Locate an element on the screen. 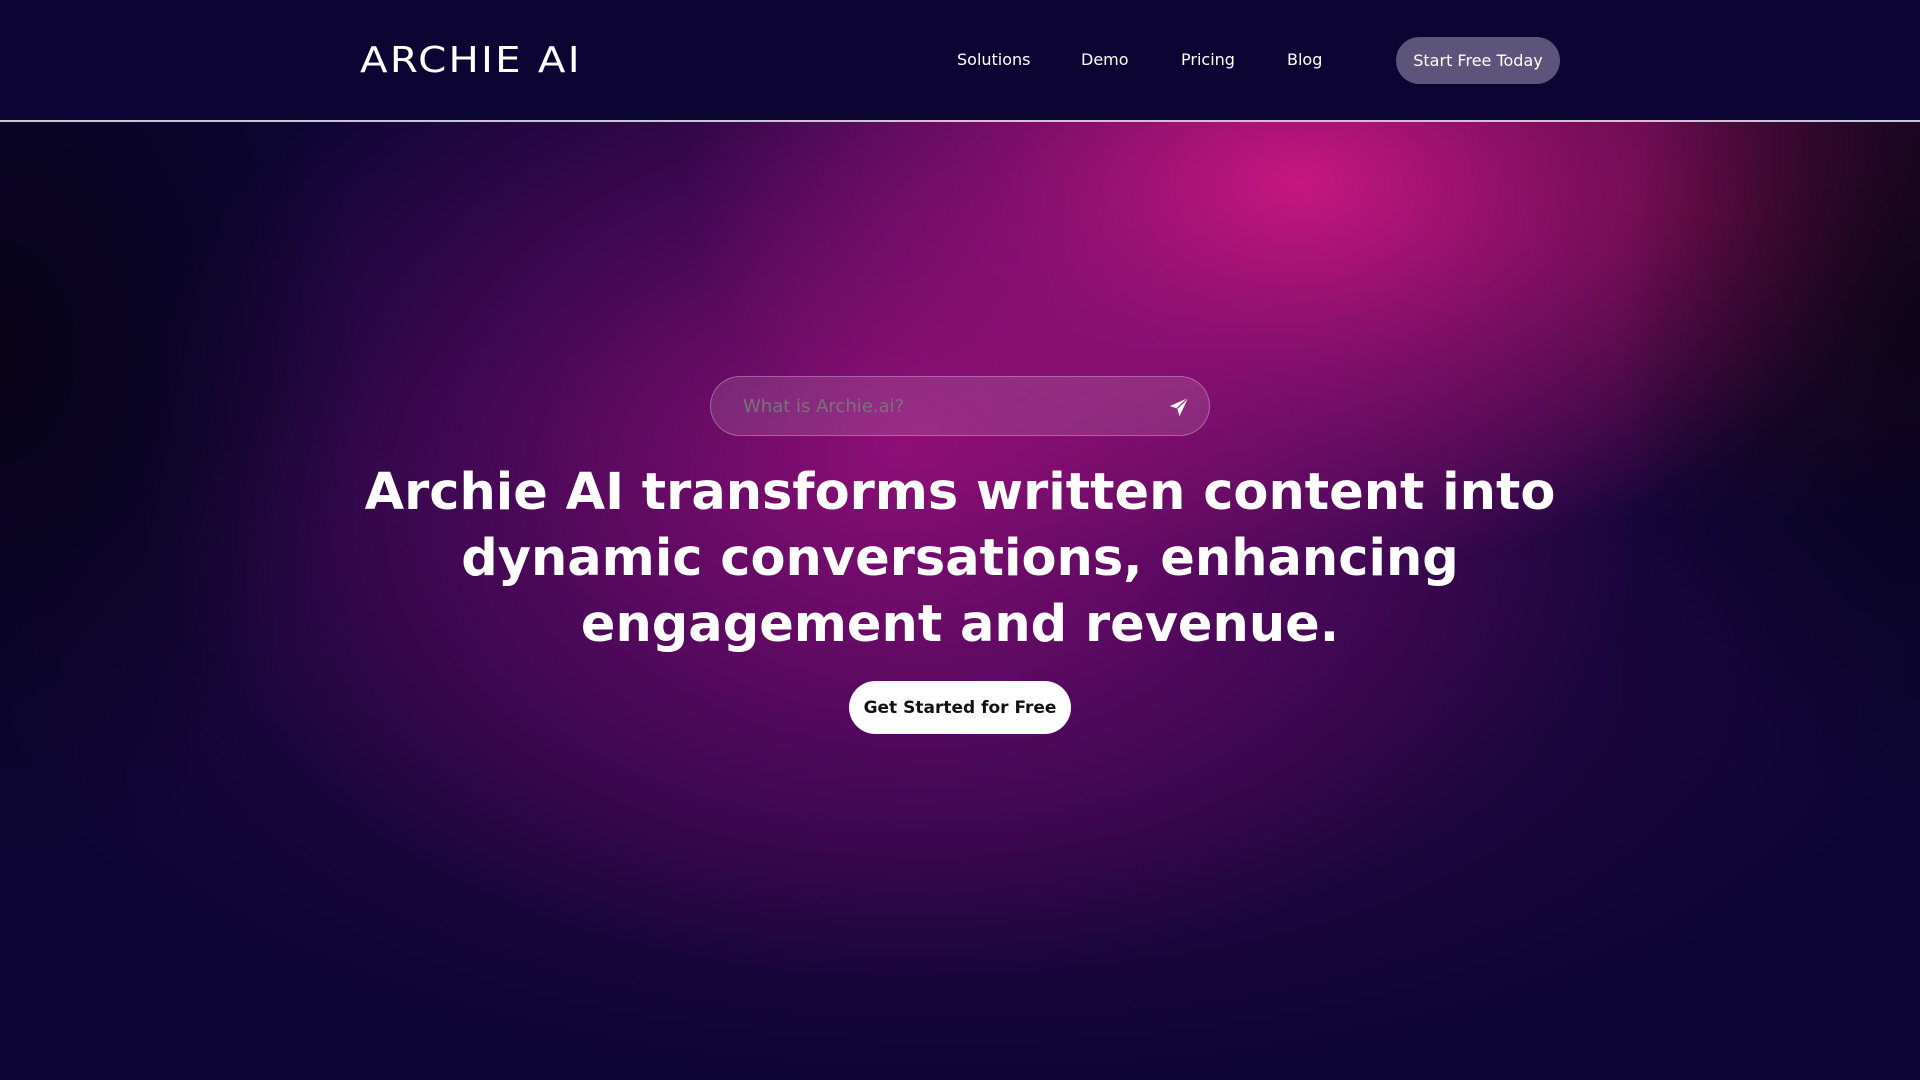 This screenshot has height=1080, width=1920. start-free-button: Start Free Today is located at coordinates (1478, 60).